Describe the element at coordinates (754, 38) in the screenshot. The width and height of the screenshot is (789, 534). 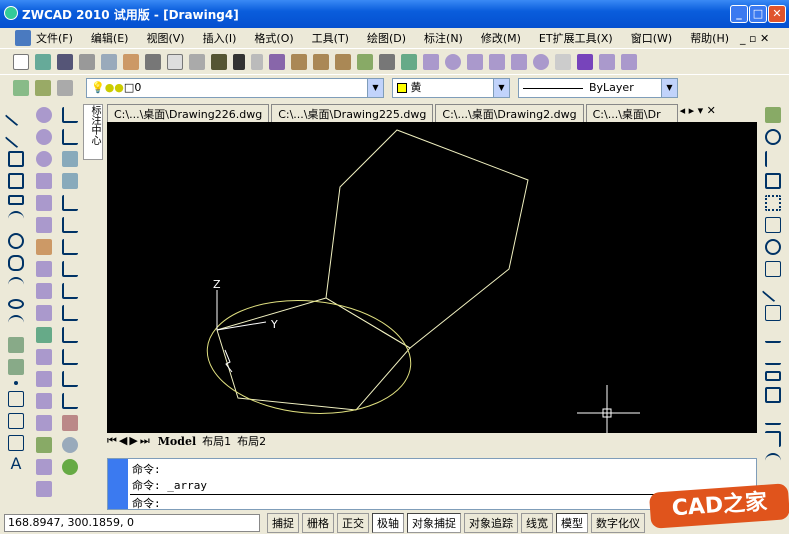
I see `doc-window-controls: _ ▫ ✕` at that location.